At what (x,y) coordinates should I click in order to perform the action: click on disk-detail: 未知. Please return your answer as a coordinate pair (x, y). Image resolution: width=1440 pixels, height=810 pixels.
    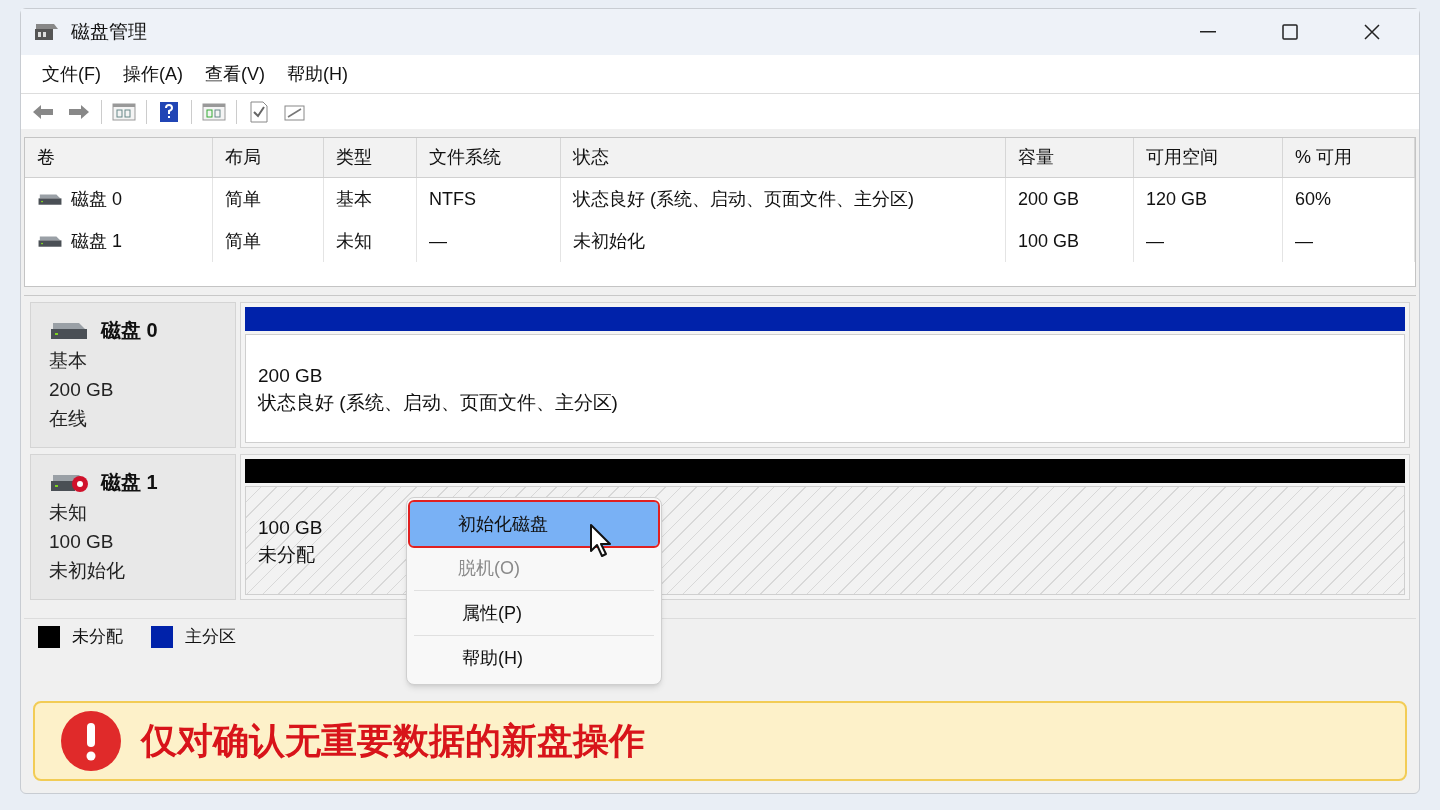
    Looking at the image, I should click on (68, 513).